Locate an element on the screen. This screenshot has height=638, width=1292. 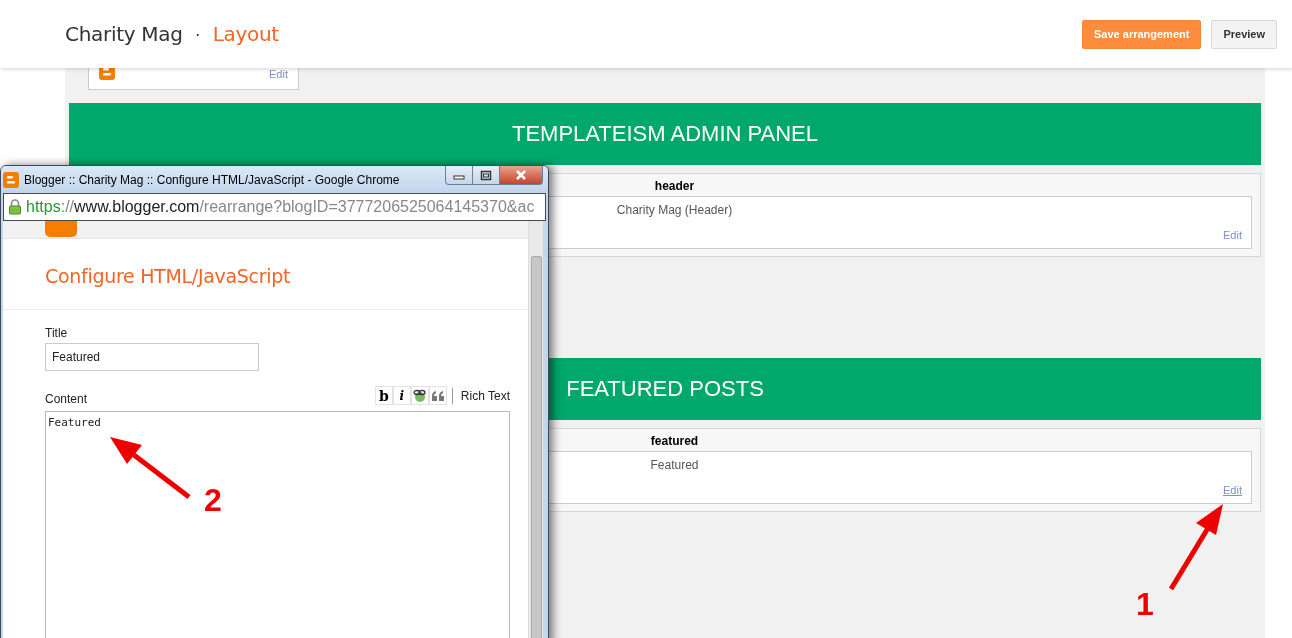
widget-title: Featured is located at coordinates (674, 465).